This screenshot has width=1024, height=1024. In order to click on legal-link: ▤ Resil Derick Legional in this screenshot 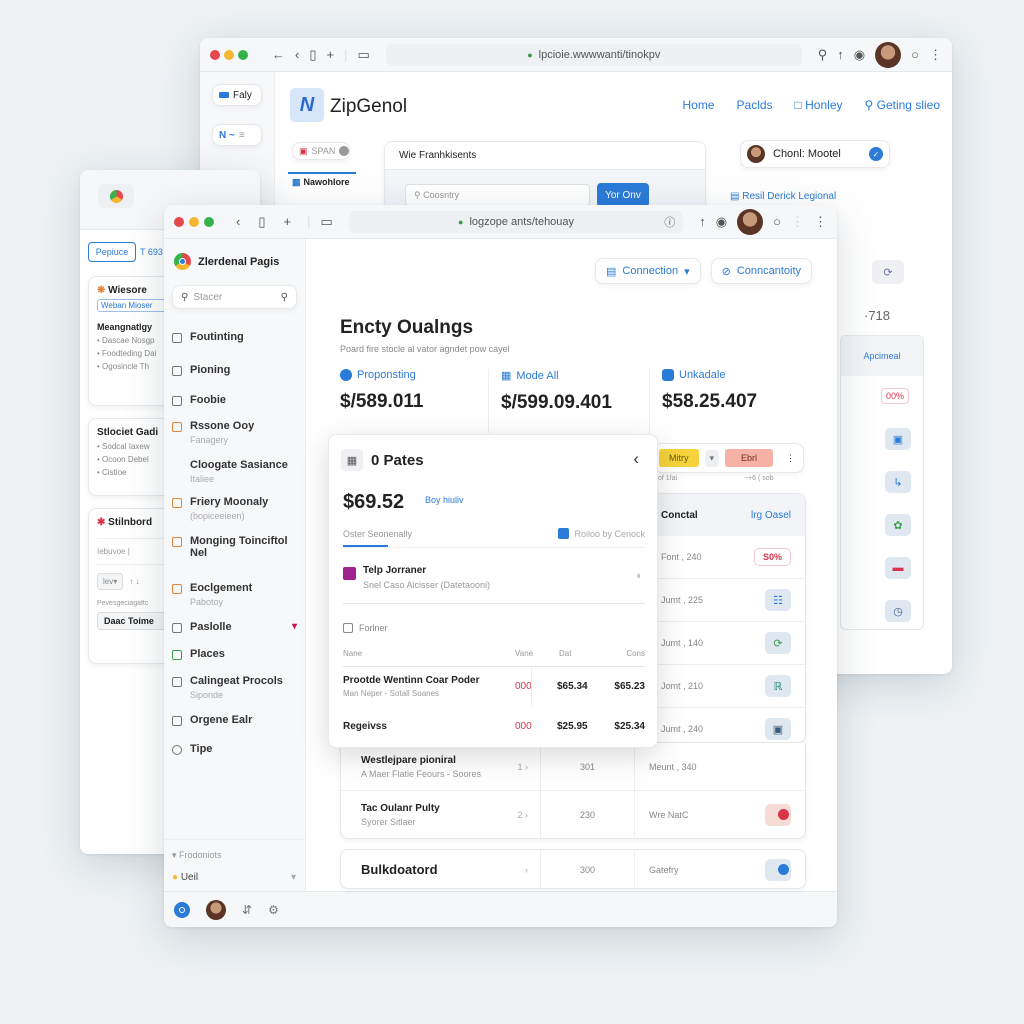, I will do `click(783, 196)`.